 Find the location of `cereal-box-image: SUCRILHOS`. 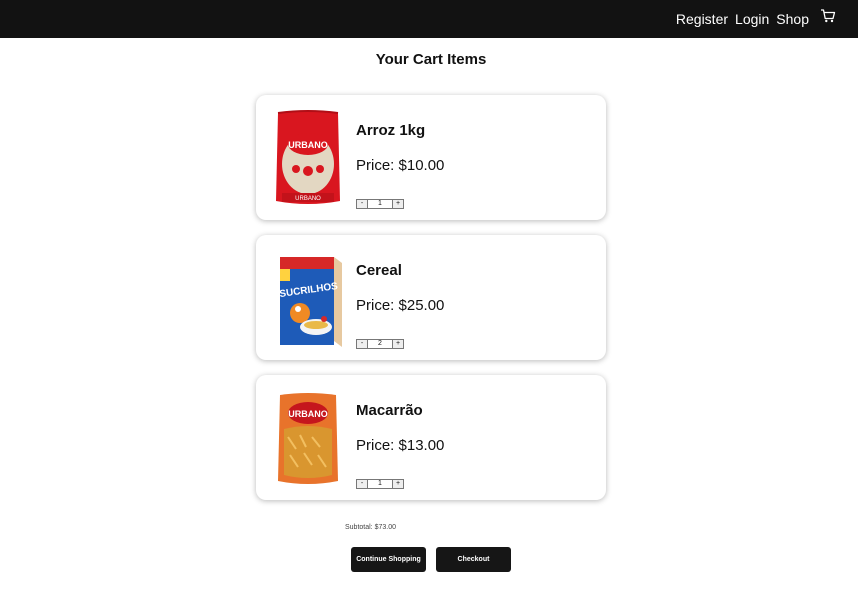

cereal-box-image: SUCRILHOS is located at coordinates (308, 298).